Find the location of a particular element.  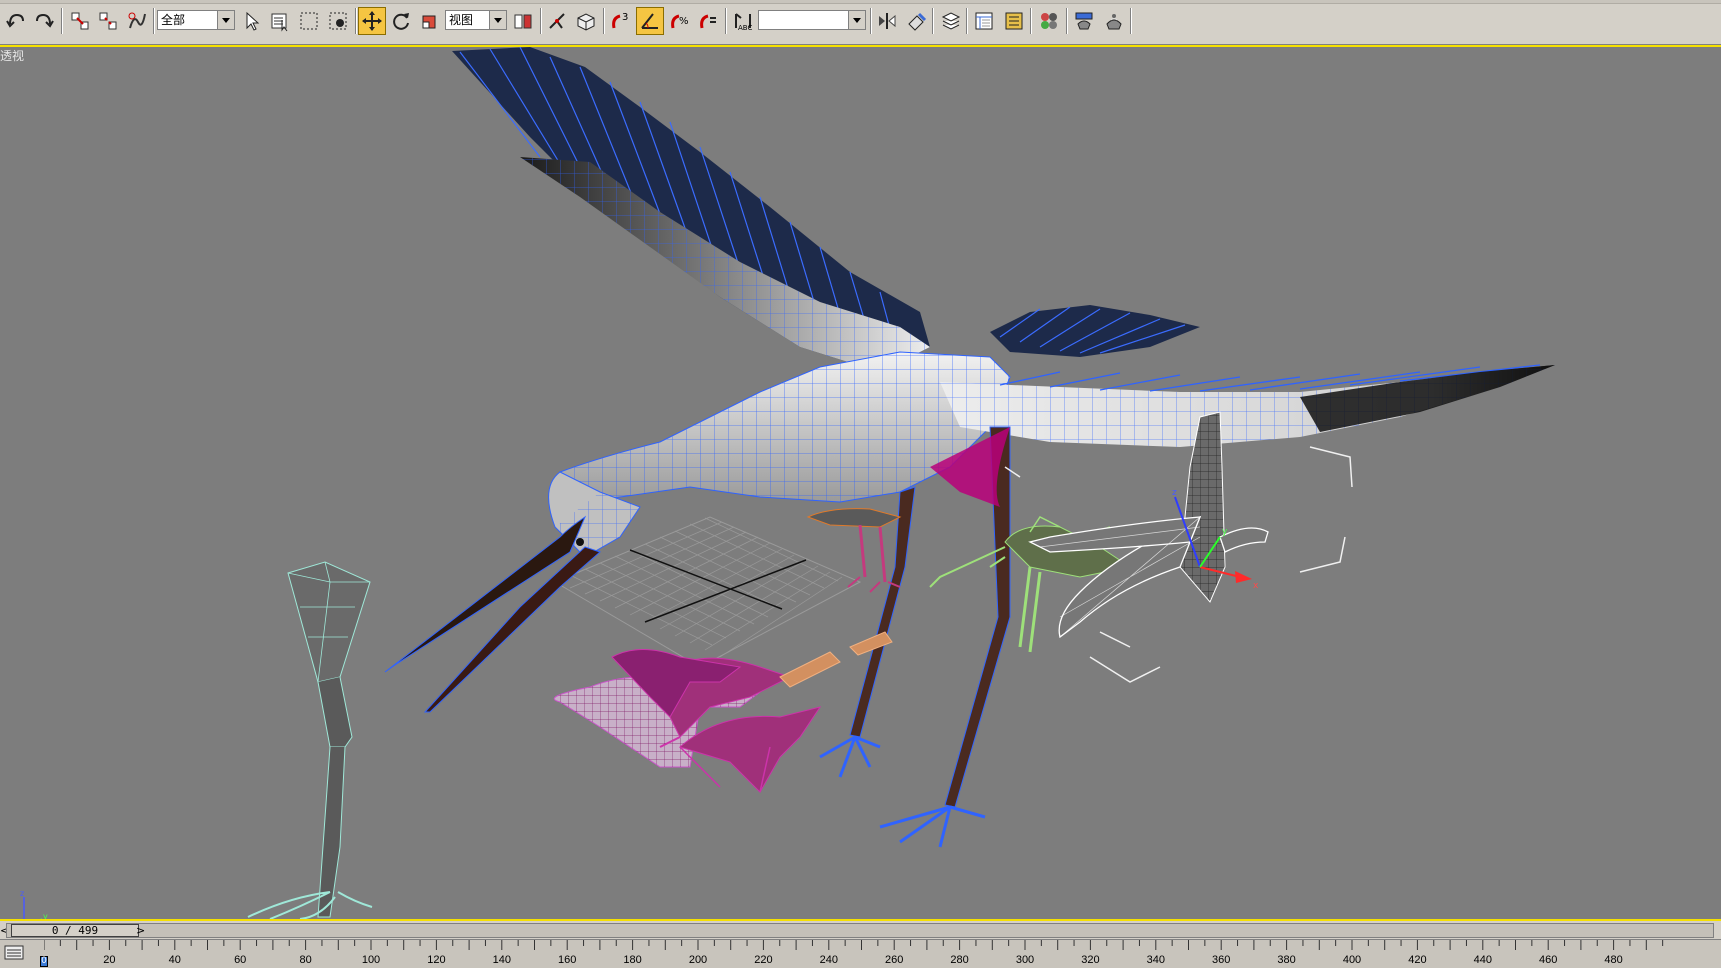

svg-text: 3 is located at coordinates (625, 17).